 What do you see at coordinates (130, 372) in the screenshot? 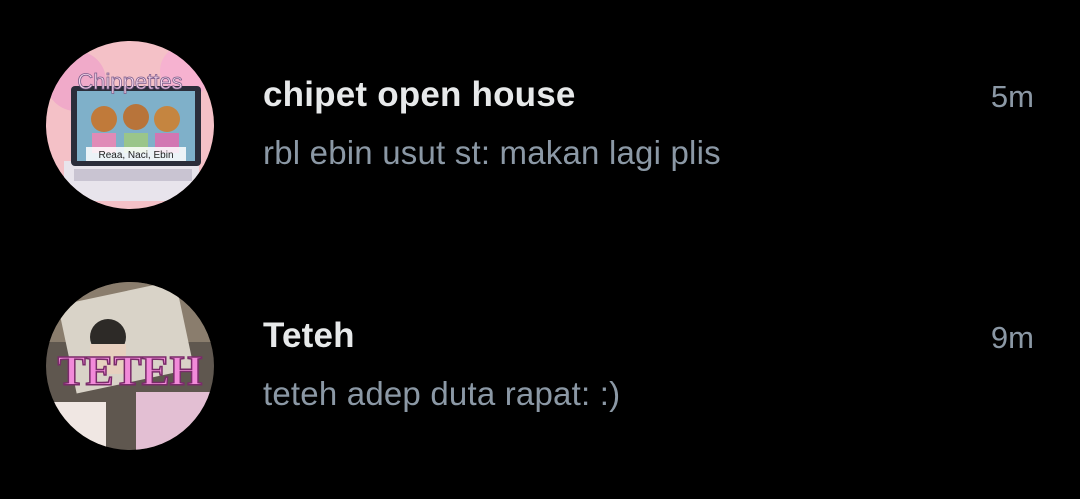
I see `svg-text: TETEH` at bounding box center [130, 372].